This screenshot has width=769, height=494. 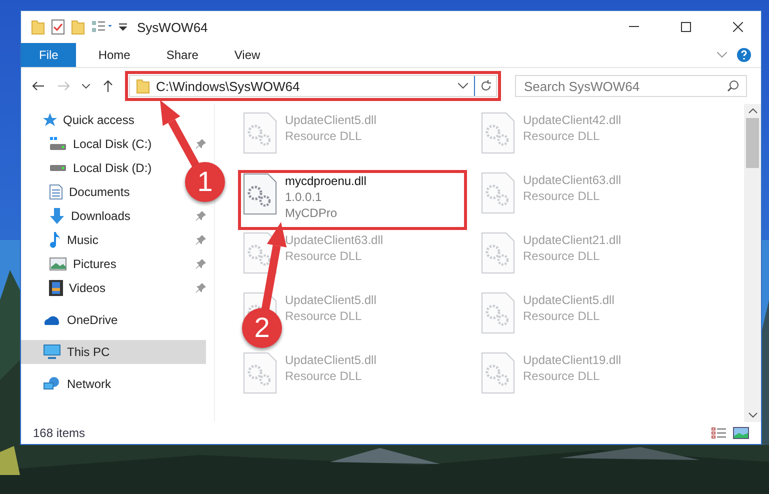 I want to click on scrollbar, so click(x=752, y=263).